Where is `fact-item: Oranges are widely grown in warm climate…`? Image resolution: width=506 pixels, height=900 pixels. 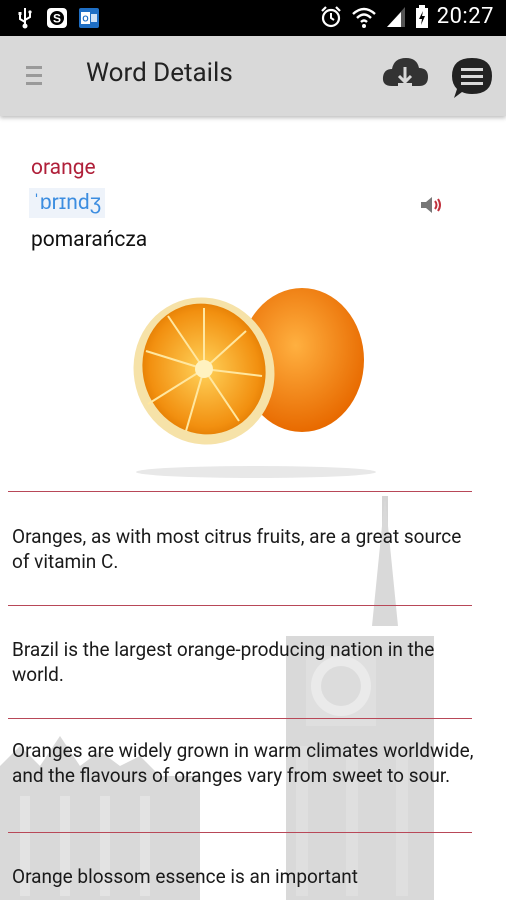 fact-item: Oranges are widely grown in warm climate… is located at coordinates (243, 763).